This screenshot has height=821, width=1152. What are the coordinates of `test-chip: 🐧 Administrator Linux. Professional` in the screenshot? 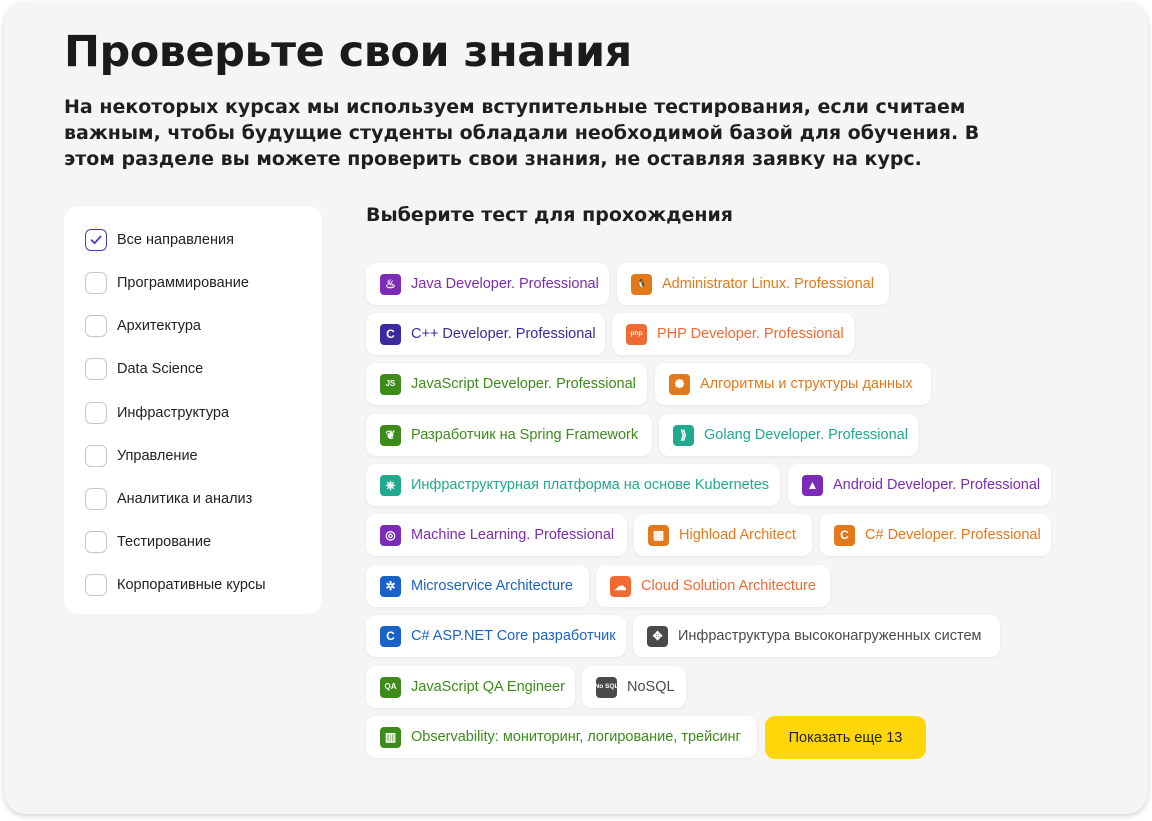 It's located at (753, 284).